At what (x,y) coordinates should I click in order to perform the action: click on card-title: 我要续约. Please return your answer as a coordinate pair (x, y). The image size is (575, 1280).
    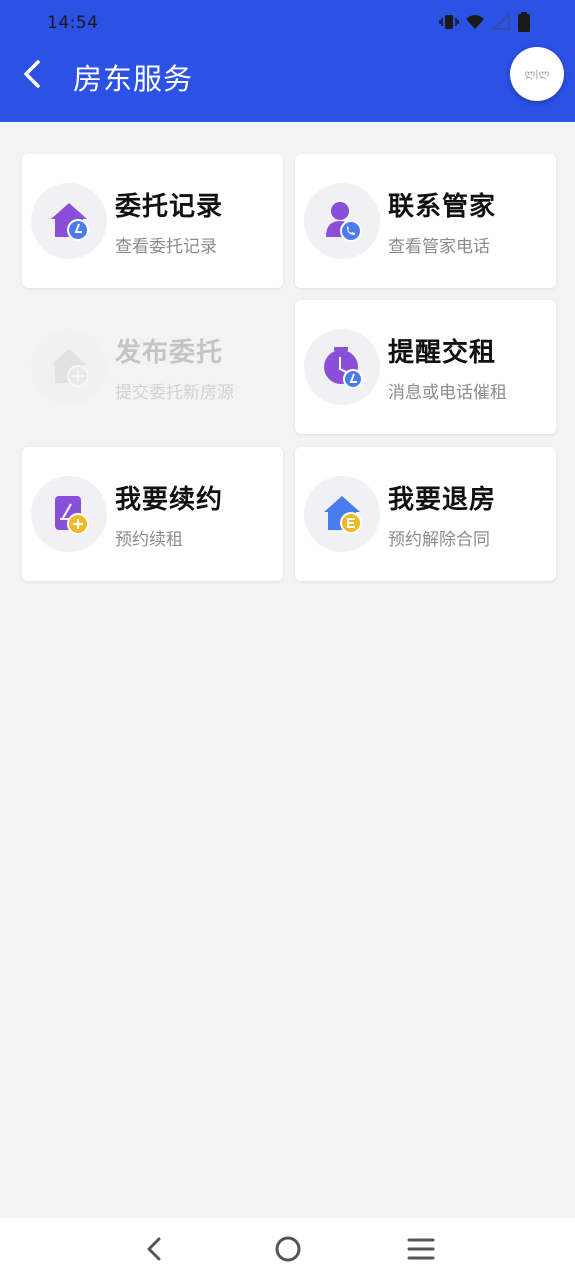
    Looking at the image, I should click on (169, 500).